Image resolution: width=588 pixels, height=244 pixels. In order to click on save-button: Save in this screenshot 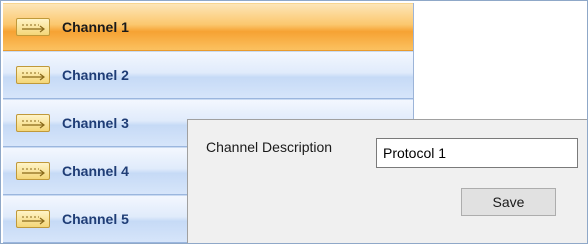, I will do `click(508, 202)`.